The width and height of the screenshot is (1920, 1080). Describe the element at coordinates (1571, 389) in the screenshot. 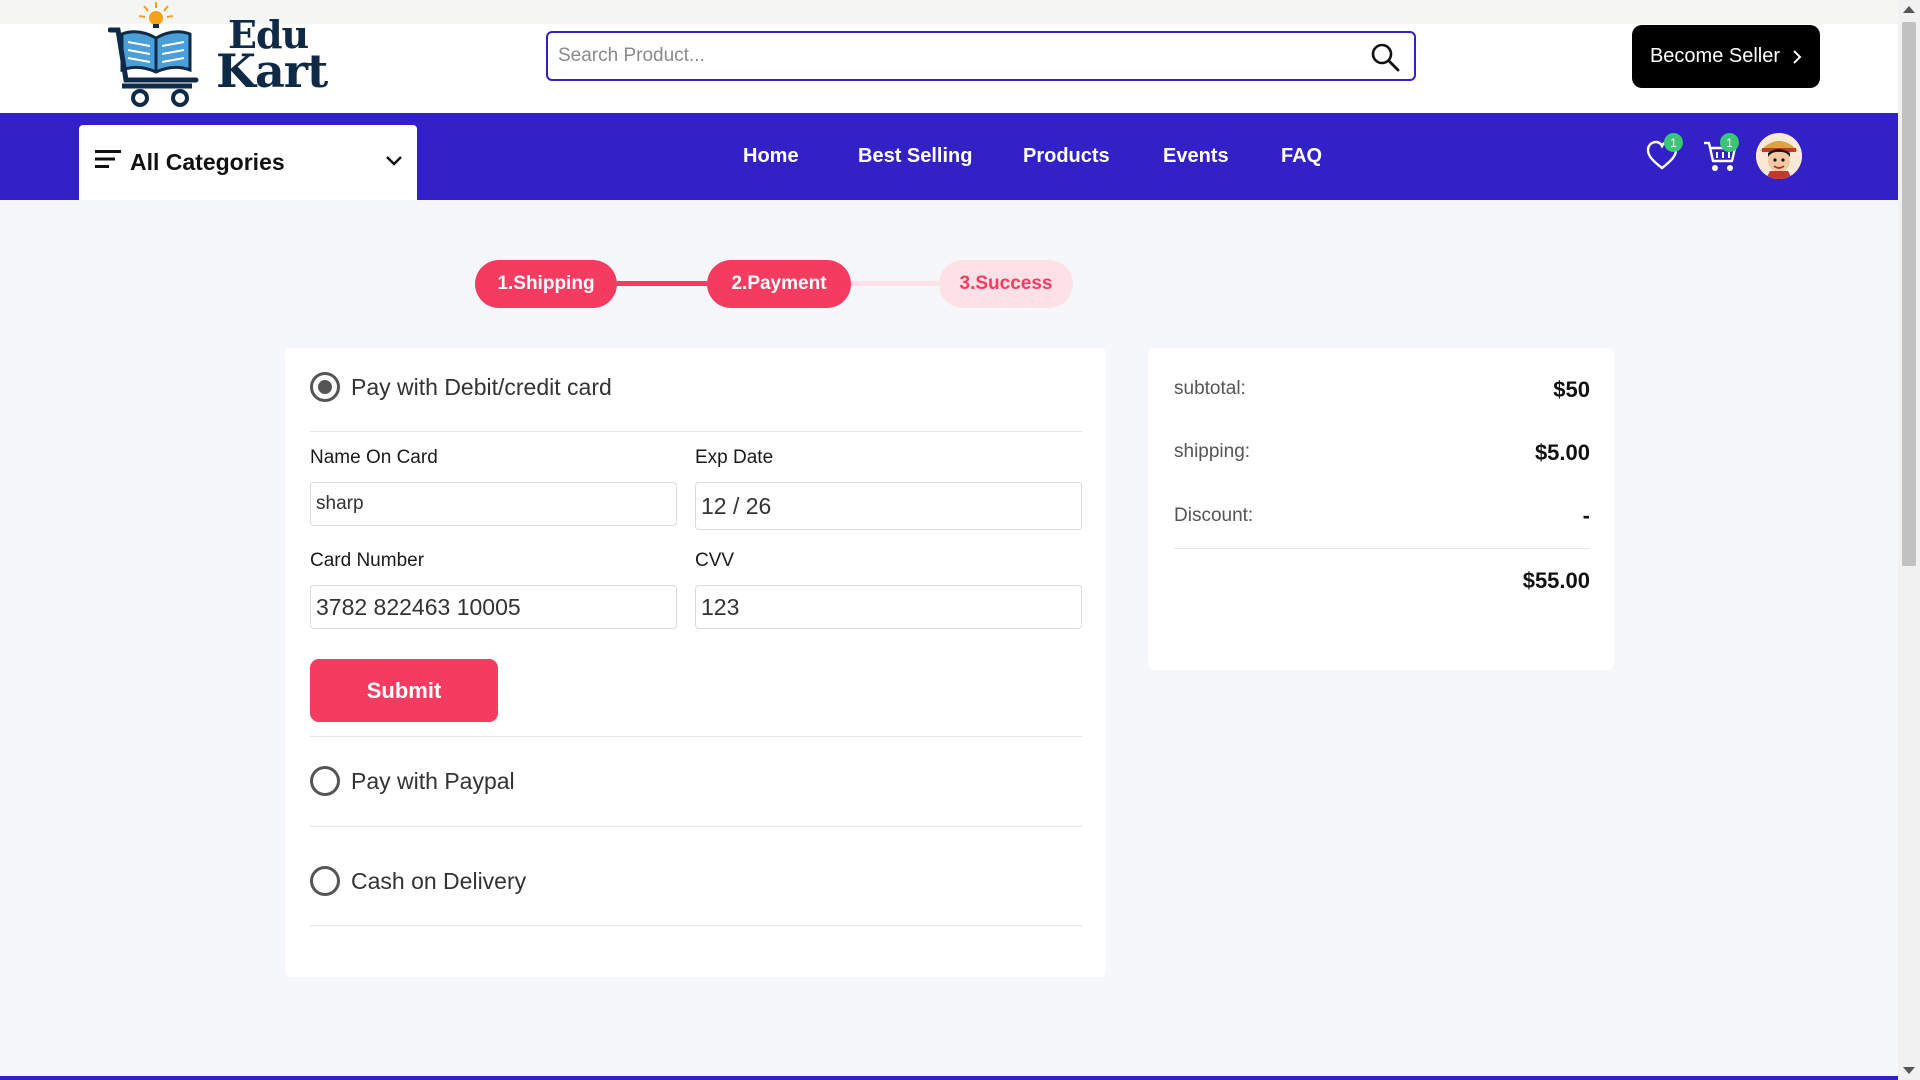

I see `subtotal-value: $50` at that location.